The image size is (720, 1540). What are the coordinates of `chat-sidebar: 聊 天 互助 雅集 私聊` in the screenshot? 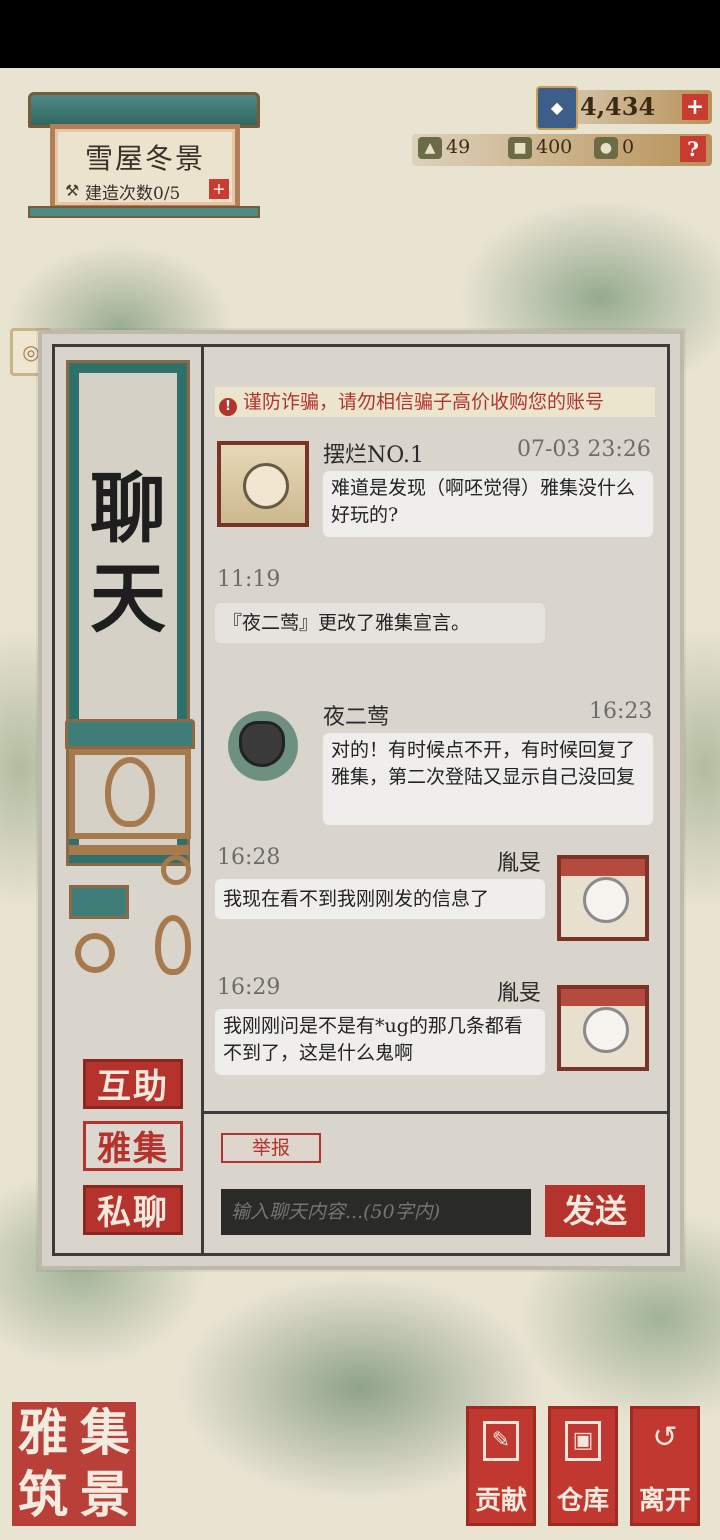 It's located at (129, 800).